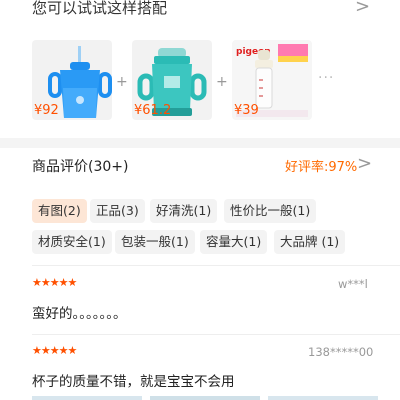 This screenshot has height=400, width=400. Describe the element at coordinates (79, 314) in the screenshot. I see `review-text: 蛮好的。。。。。。。` at that location.